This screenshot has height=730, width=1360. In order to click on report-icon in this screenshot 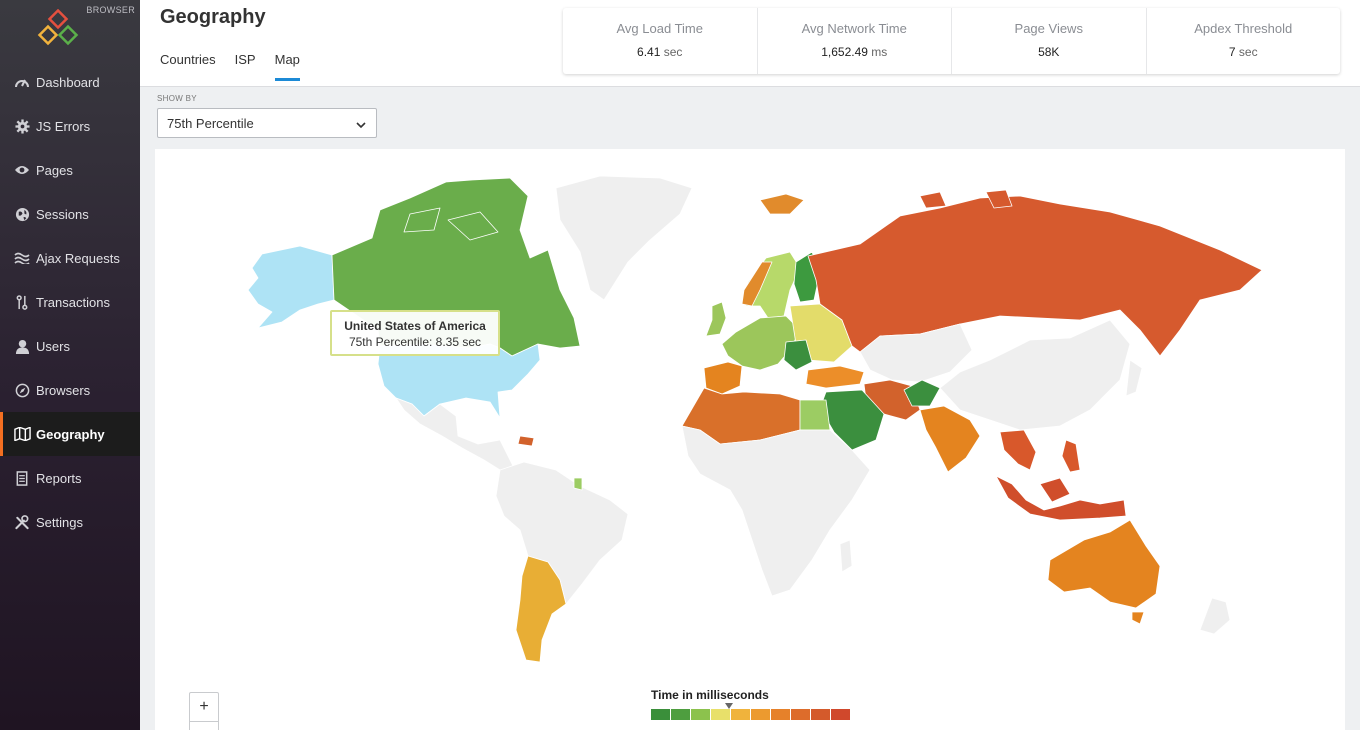, I will do `click(22, 478)`.